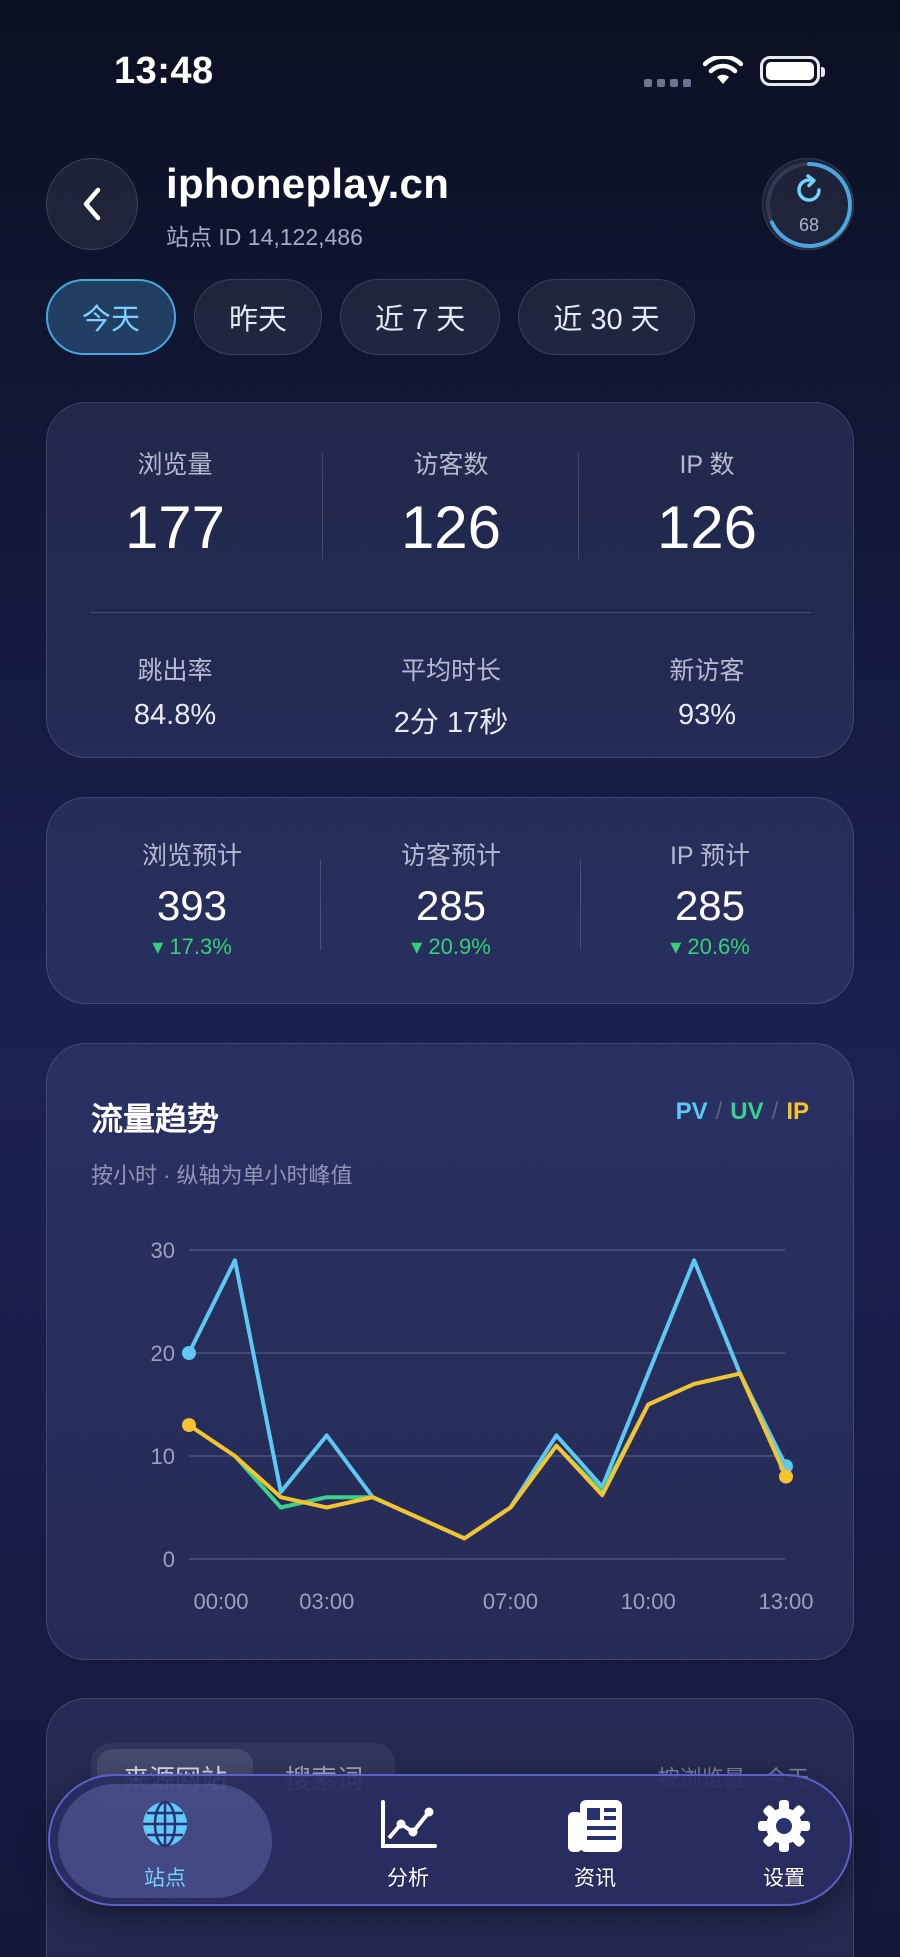 The height and width of the screenshot is (1957, 900). I want to click on wifi-icon, so click(723, 70).